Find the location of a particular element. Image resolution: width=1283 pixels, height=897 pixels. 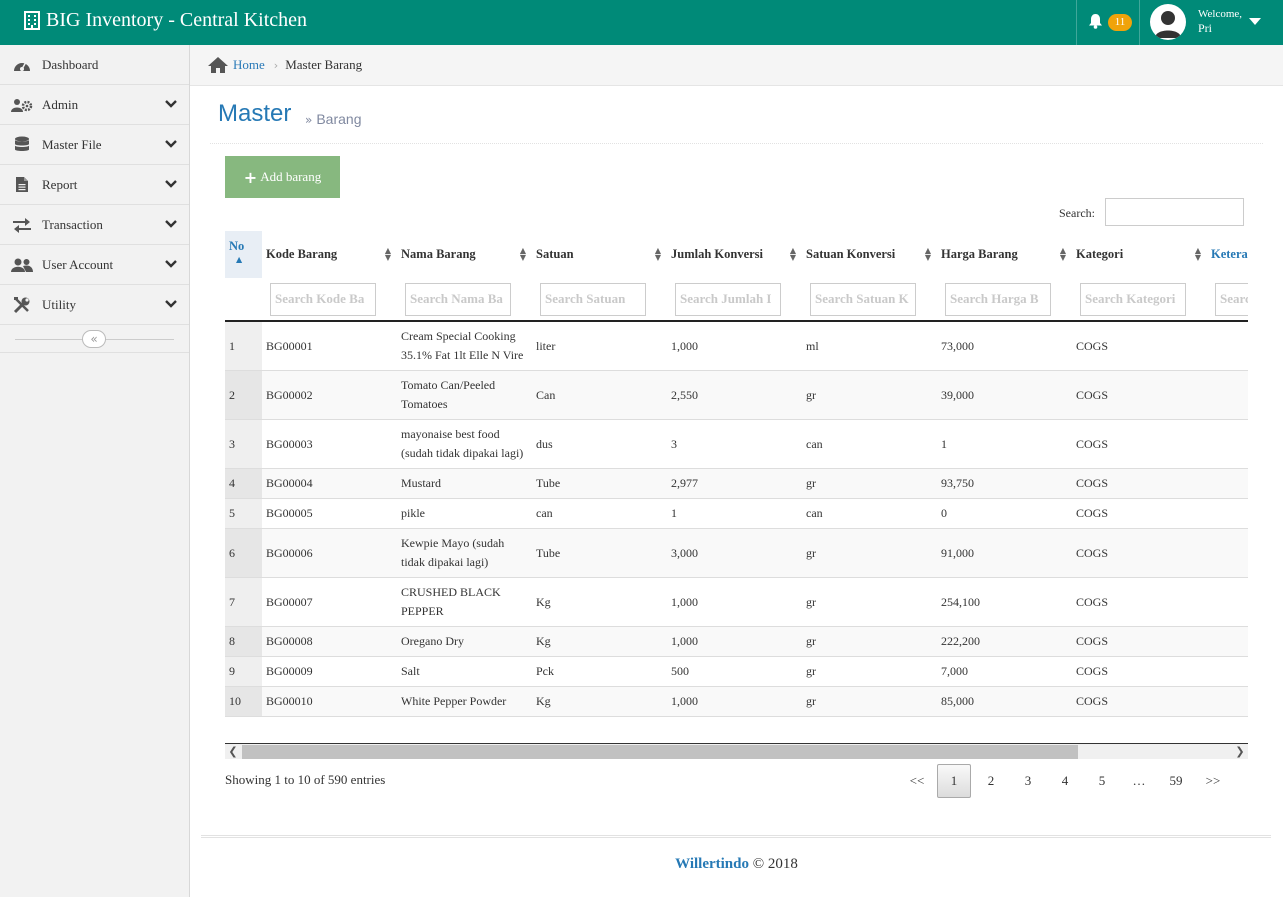

table-cell: gr is located at coordinates (869, 483).